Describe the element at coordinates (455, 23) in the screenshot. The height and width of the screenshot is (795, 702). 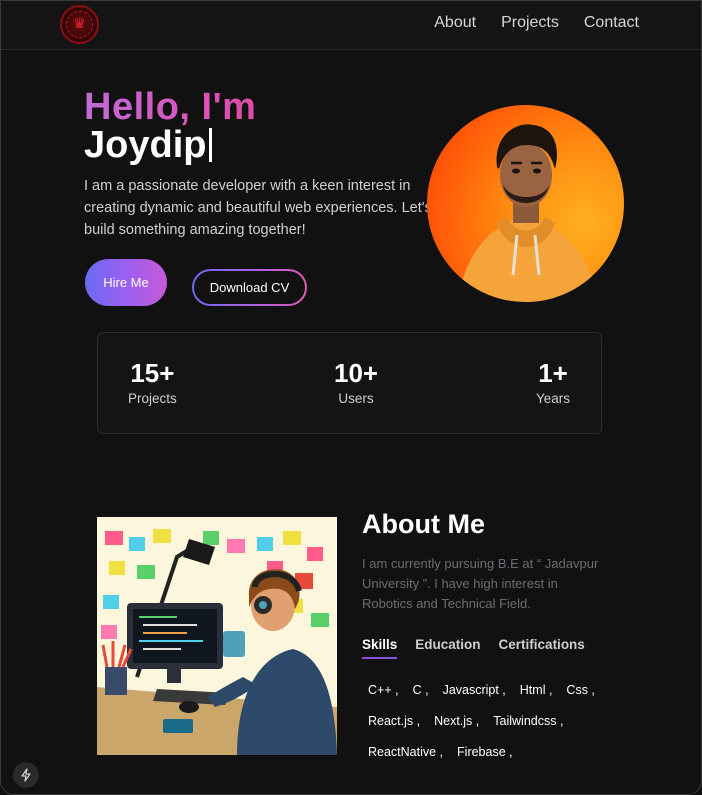
I see `nav-link-about: About` at that location.